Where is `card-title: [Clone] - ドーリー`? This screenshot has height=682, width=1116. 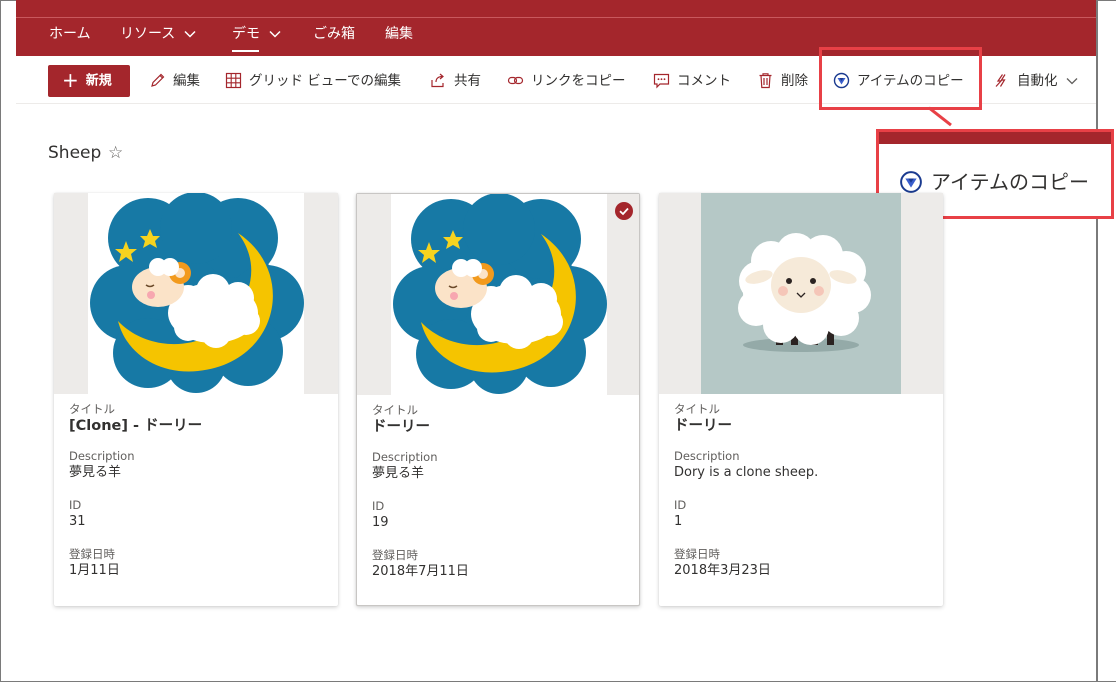 card-title: [Clone] - ドーリー is located at coordinates (136, 426).